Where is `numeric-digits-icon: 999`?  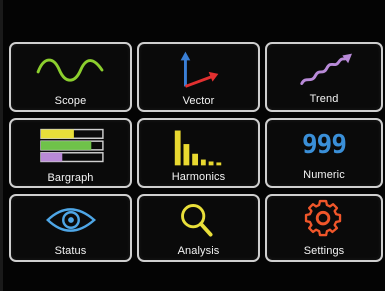
numeric-digits-icon: 999 is located at coordinates (324, 145).